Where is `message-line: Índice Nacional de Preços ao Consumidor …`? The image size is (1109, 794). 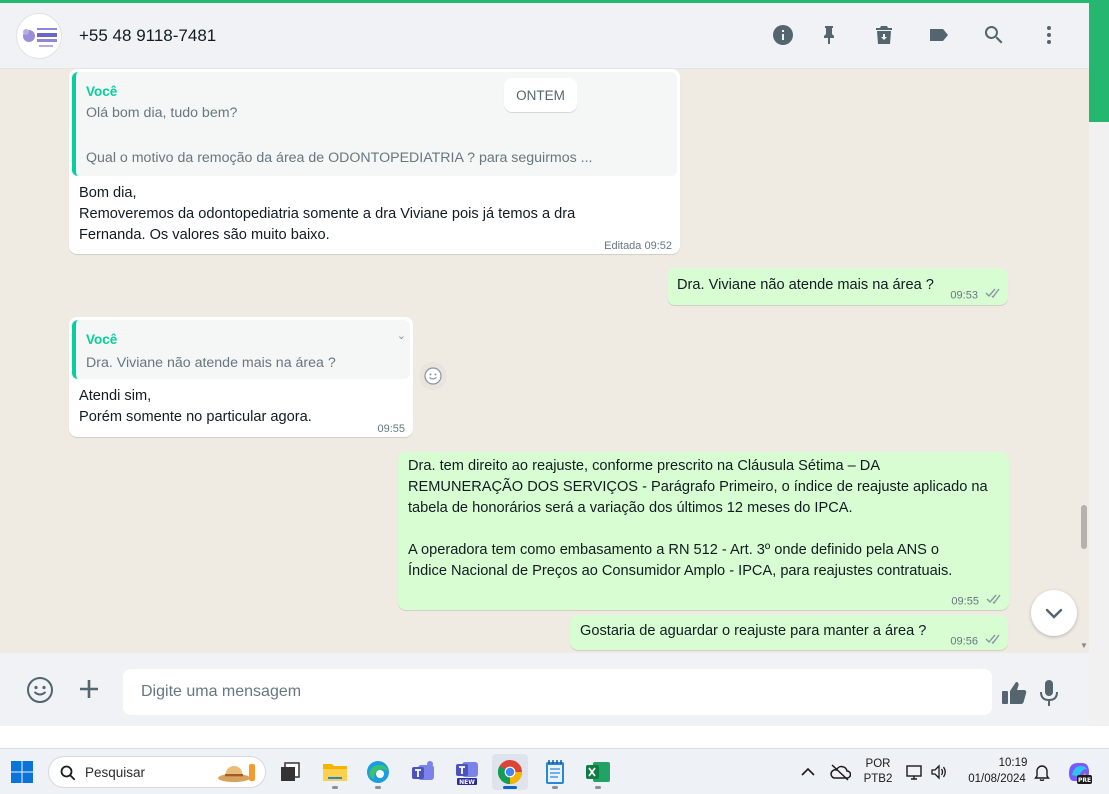
message-line: Índice Nacional de Preços ao Consumidor … is located at coordinates (680, 571).